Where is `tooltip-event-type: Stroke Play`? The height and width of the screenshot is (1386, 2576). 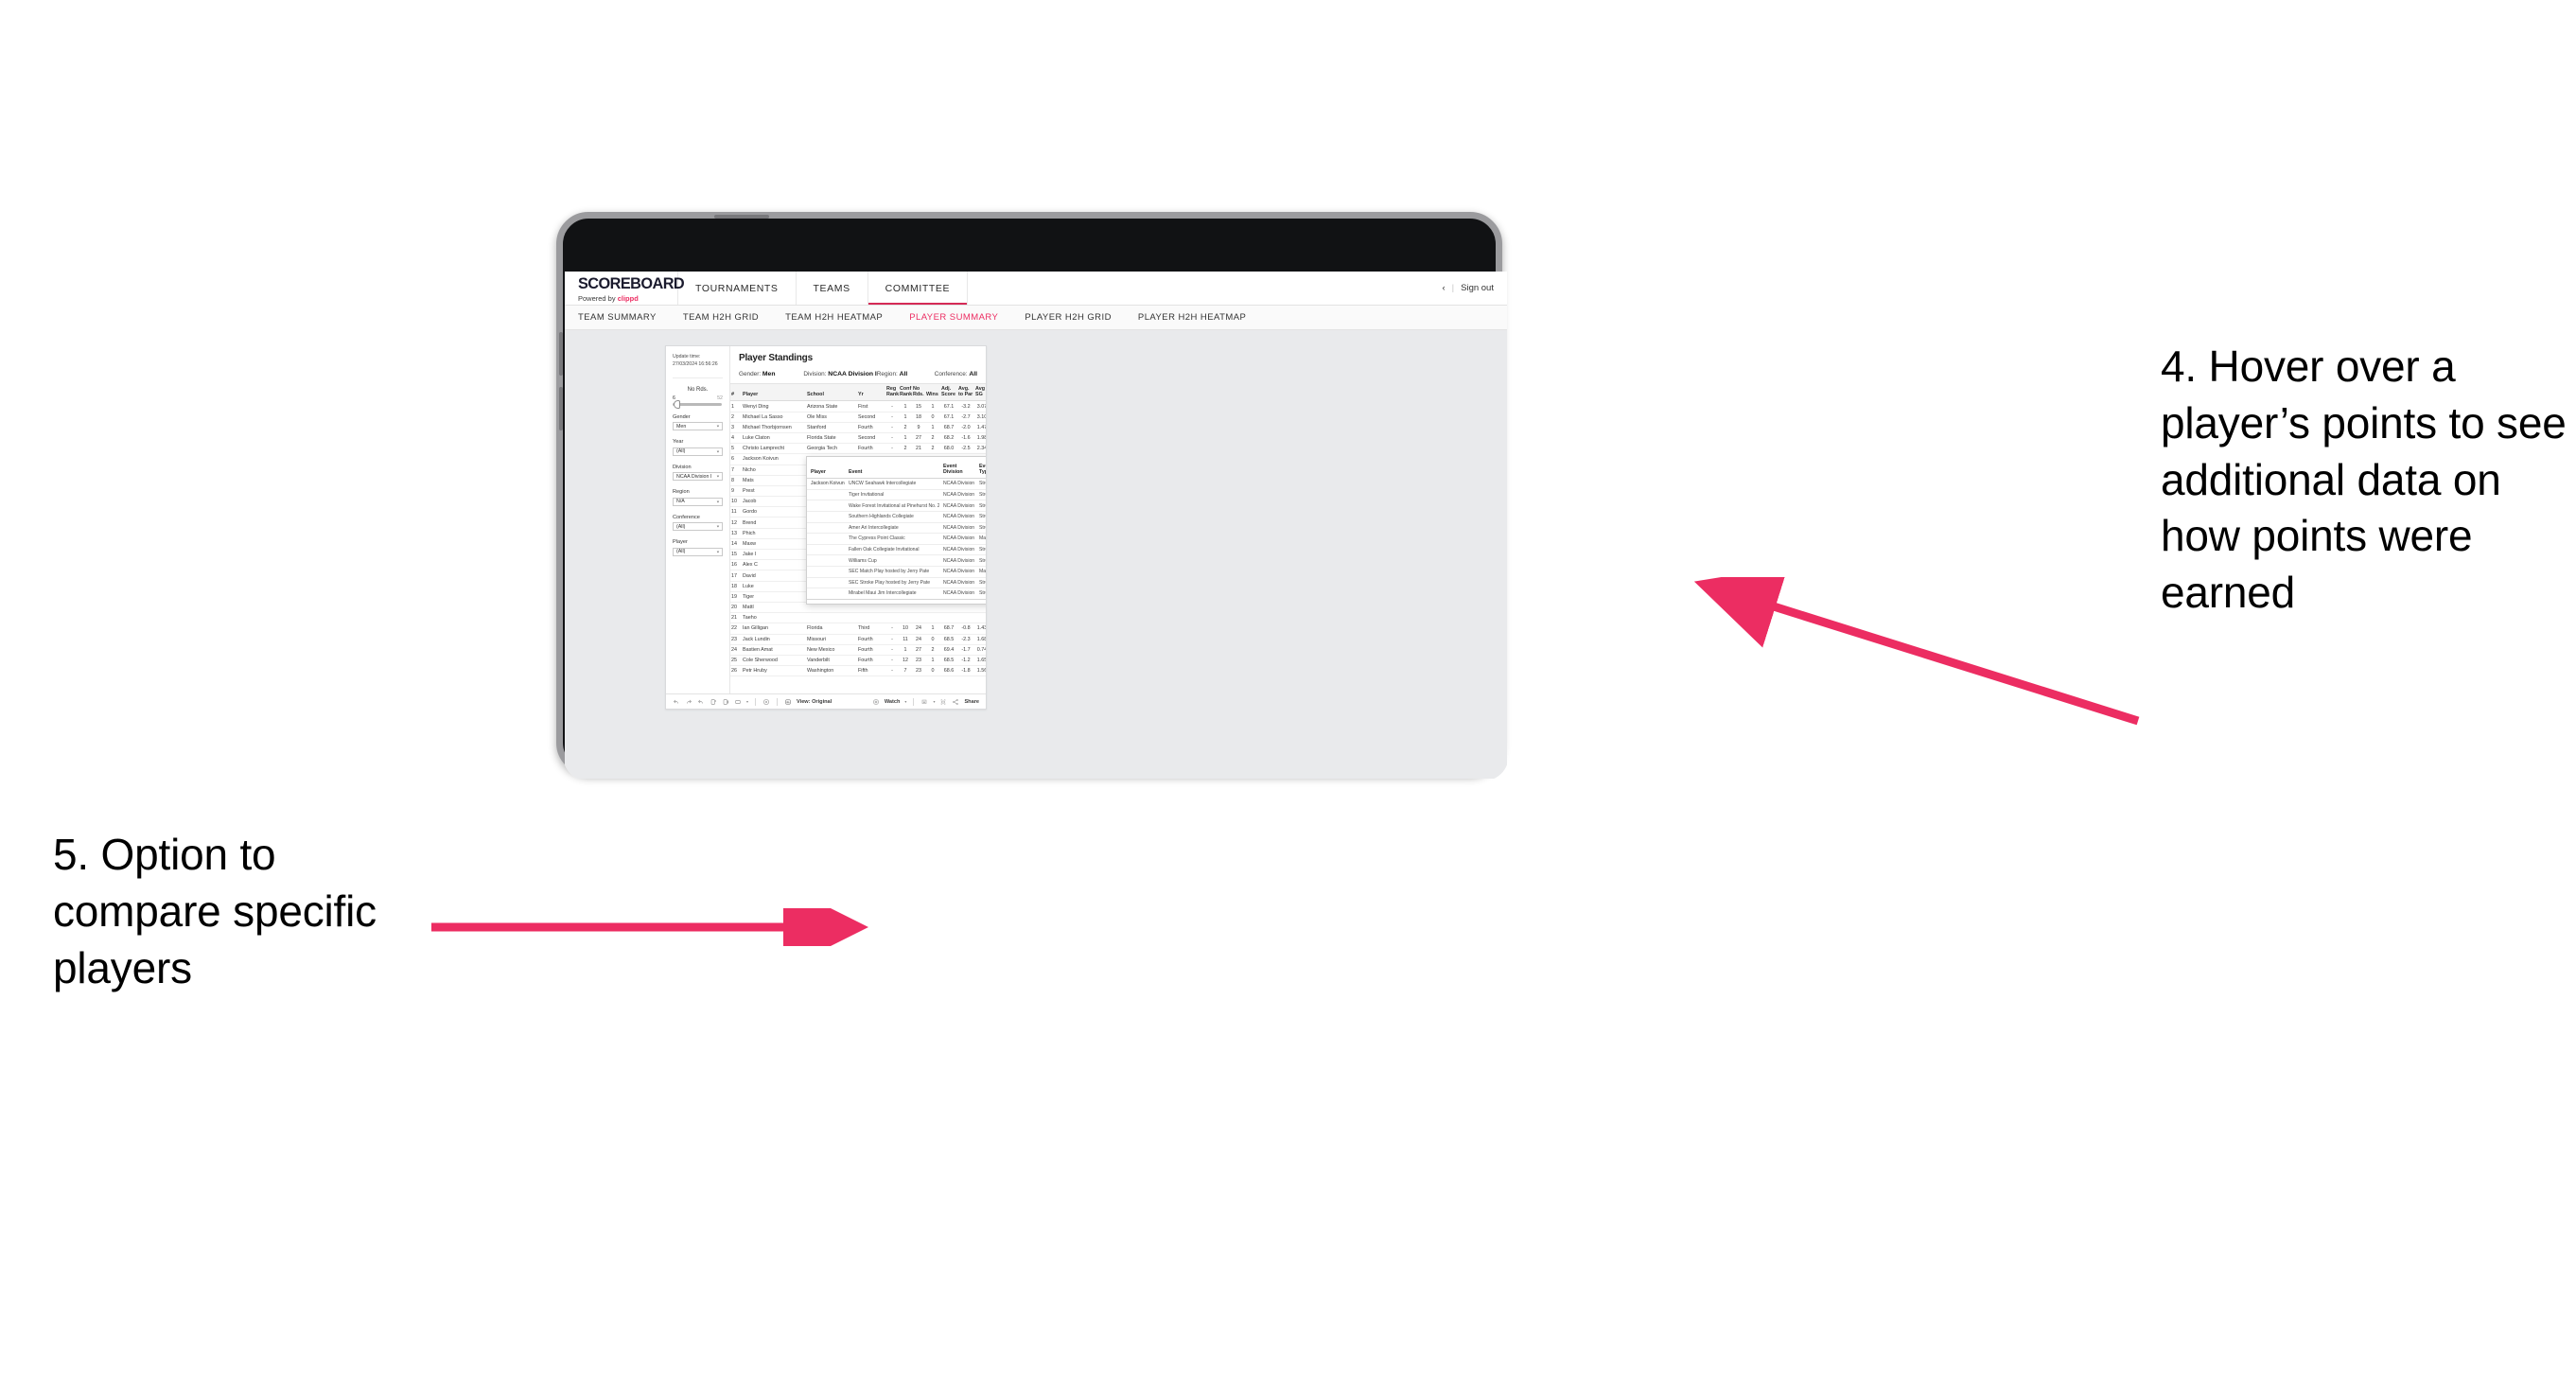 tooltip-event-type: Stroke Play is located at coordinates (981, 484).